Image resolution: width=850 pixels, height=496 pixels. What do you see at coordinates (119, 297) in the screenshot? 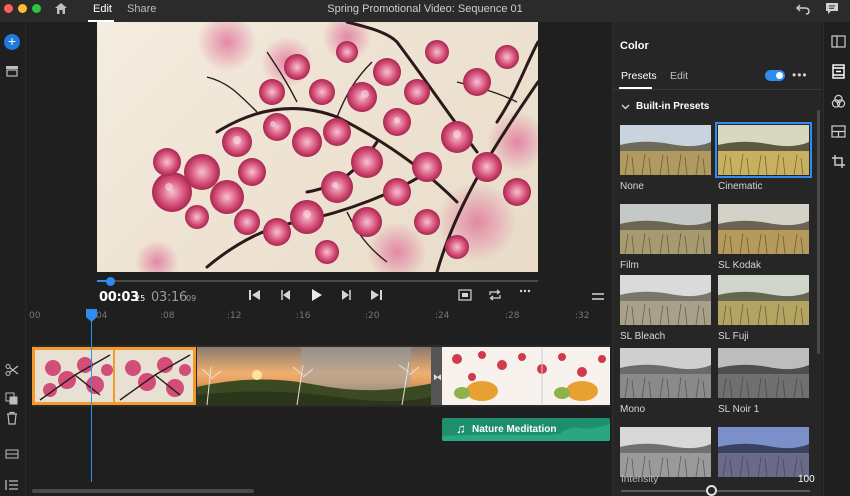
I see `current-timecode: 00:03` at bounding box center [119, 297].